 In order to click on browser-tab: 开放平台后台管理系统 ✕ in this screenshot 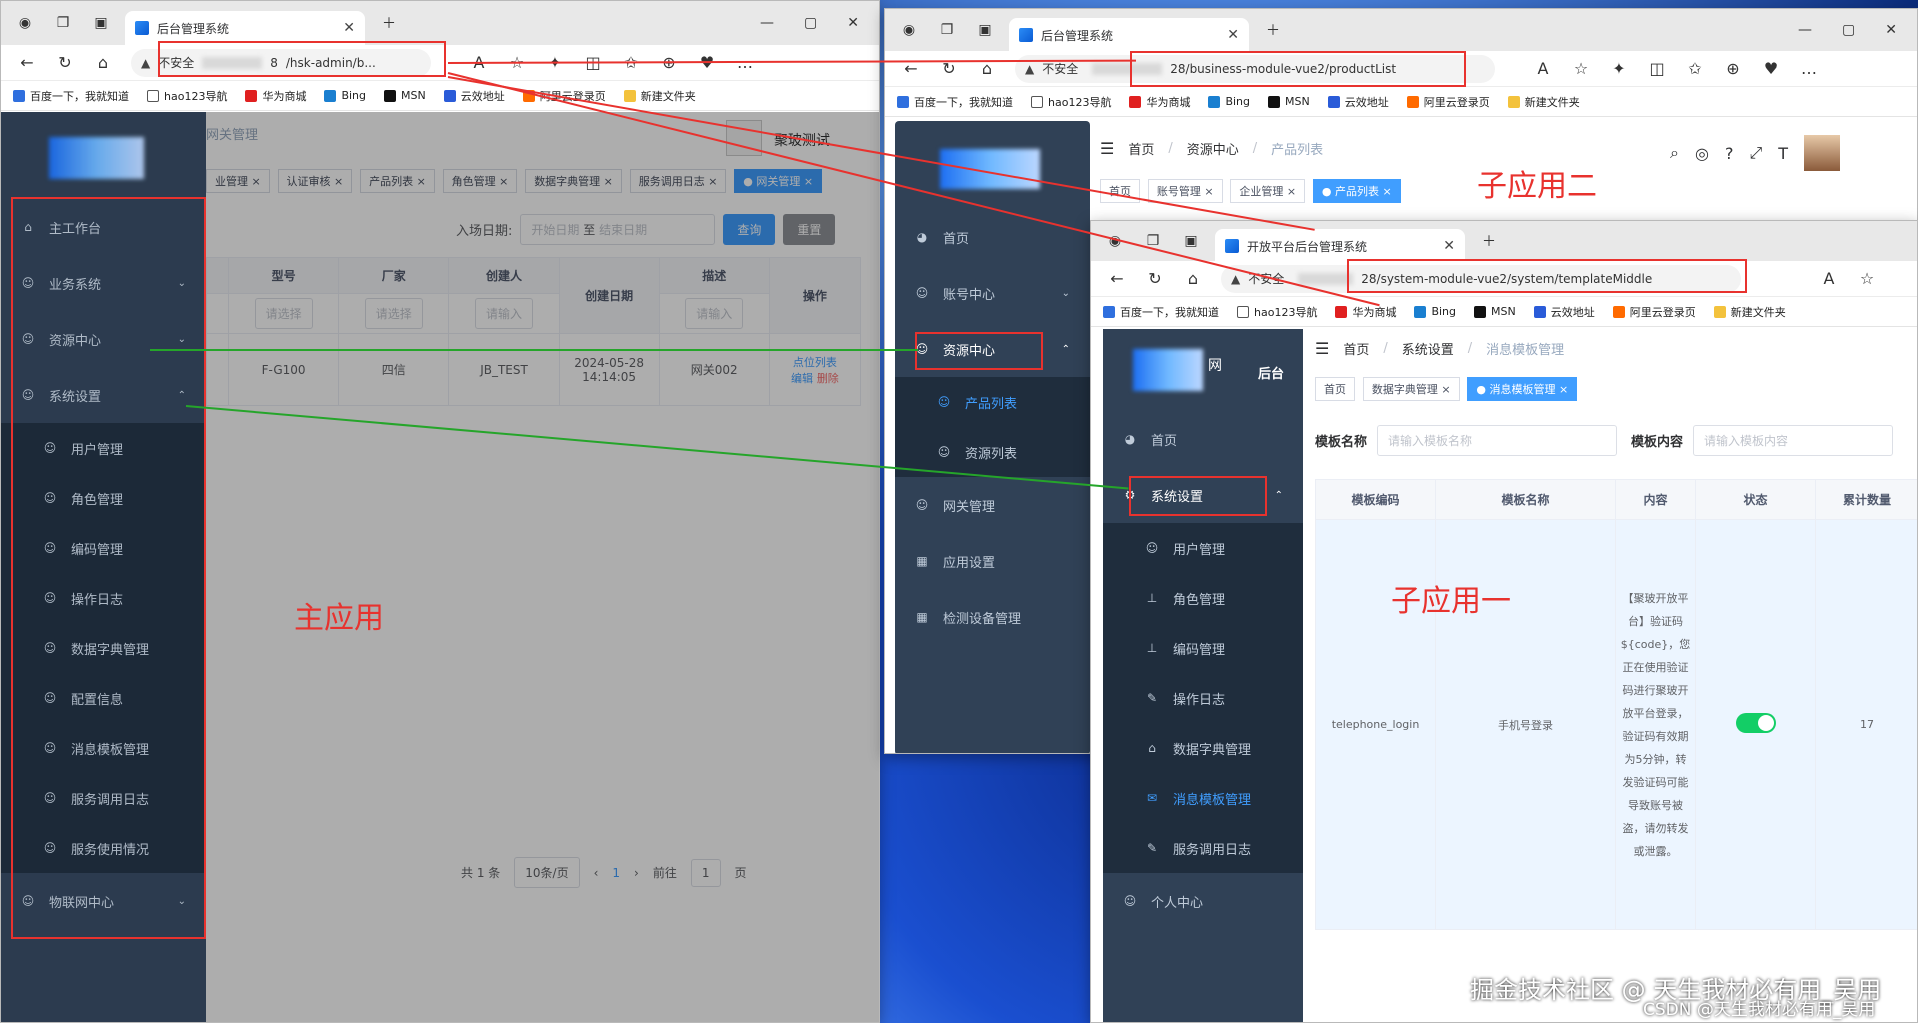, I will do `click(1340, 246)`.